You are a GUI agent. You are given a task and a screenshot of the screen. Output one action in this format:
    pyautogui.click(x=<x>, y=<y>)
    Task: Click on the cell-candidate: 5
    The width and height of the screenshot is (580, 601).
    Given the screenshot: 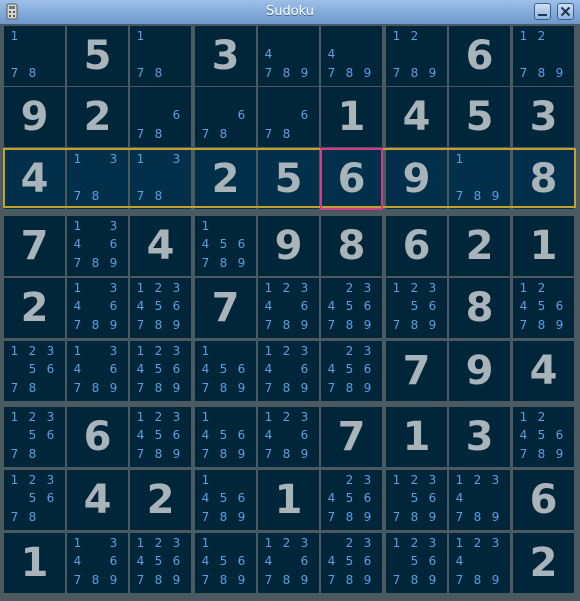 What is the action you would take?
    pyautogui.click(x=223, y=369)
    